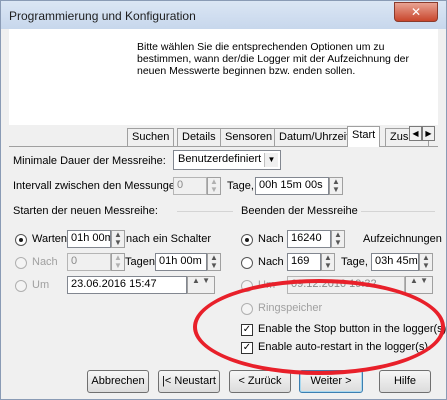 This screenshot has width=447, height=400. What do you see at coordinates (168, 239) in the screenshot?
I see `start-wait-suffix: nach ein Schalter` at bounding box center [168, 239].